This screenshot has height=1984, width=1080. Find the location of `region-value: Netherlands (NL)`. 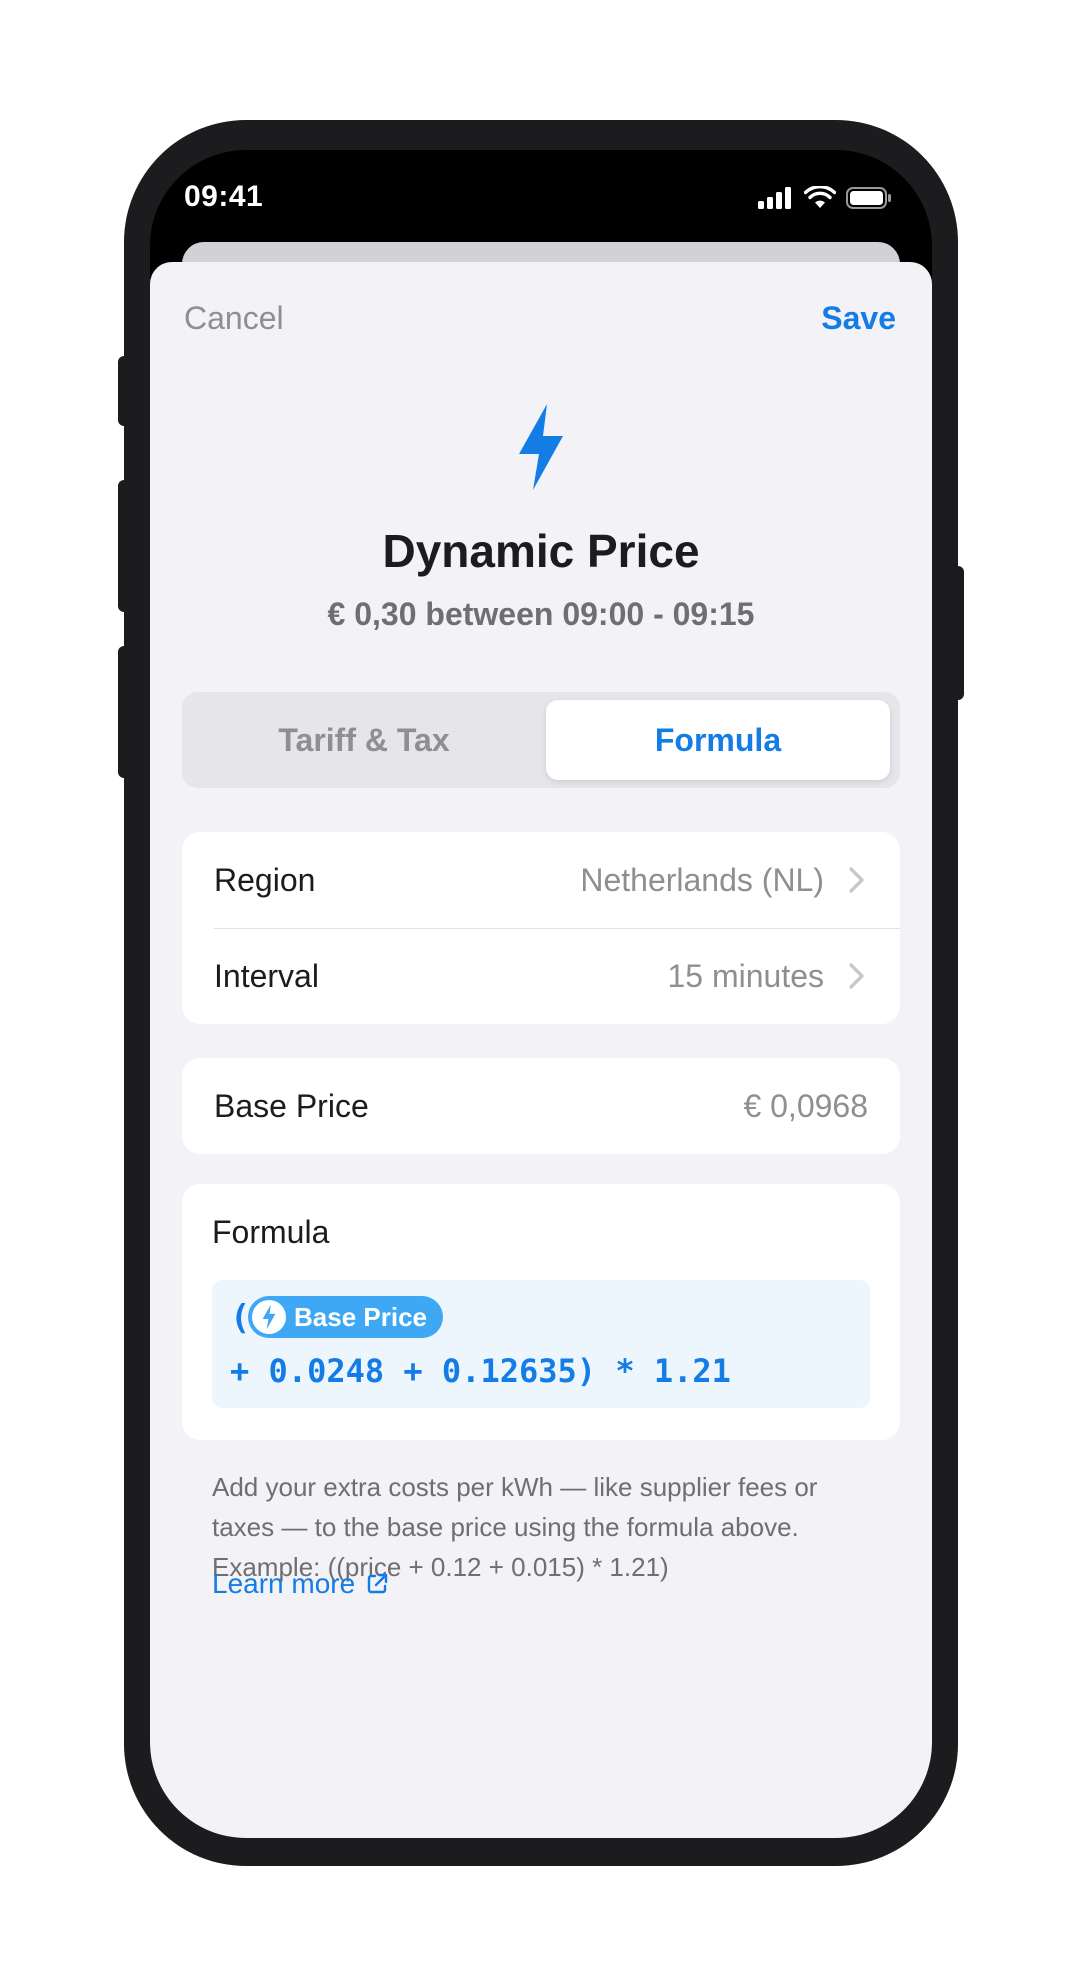

region-value: Netherlands (NL) is located at coordinates (702, 879).